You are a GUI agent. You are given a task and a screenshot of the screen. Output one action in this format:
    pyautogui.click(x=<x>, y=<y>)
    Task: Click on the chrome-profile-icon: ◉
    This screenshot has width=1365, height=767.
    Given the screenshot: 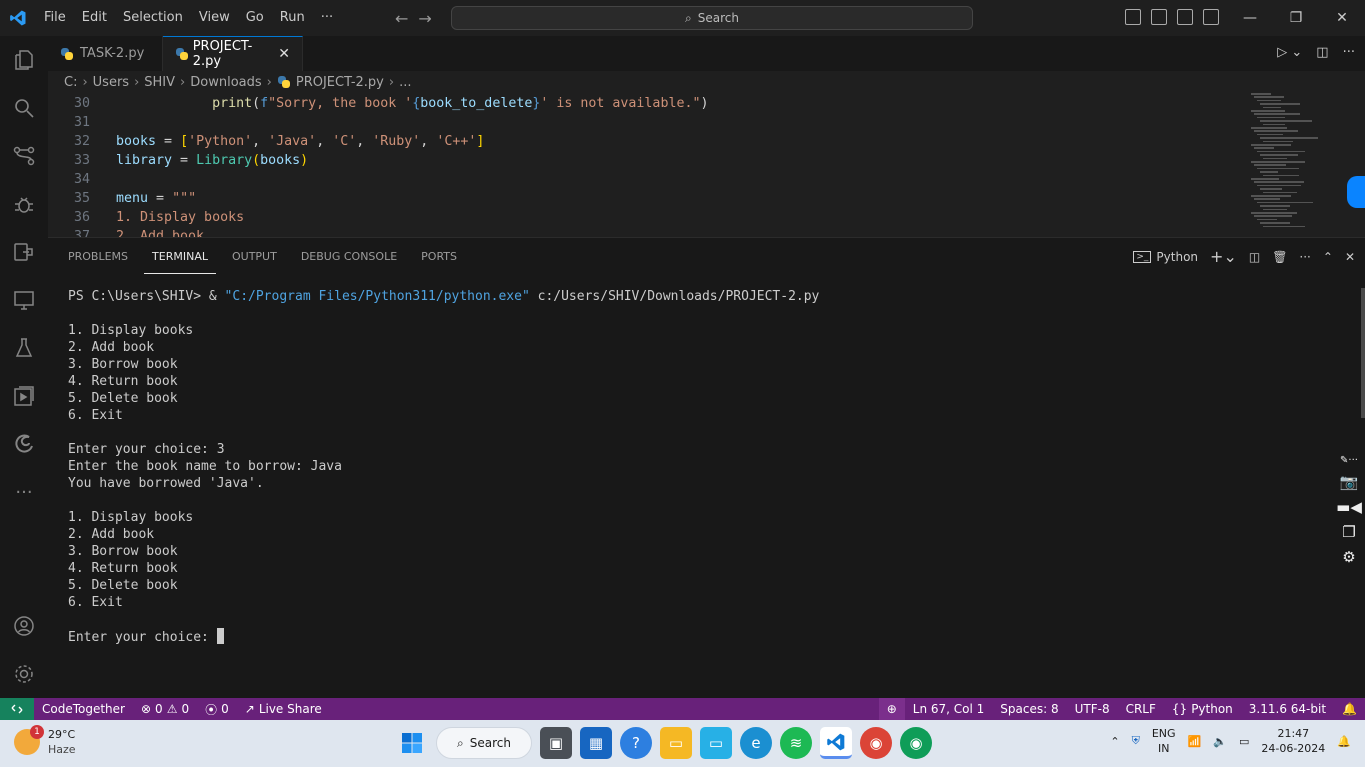 What is the action you would take?
    pyautogui.click(x=916, y=743)
    